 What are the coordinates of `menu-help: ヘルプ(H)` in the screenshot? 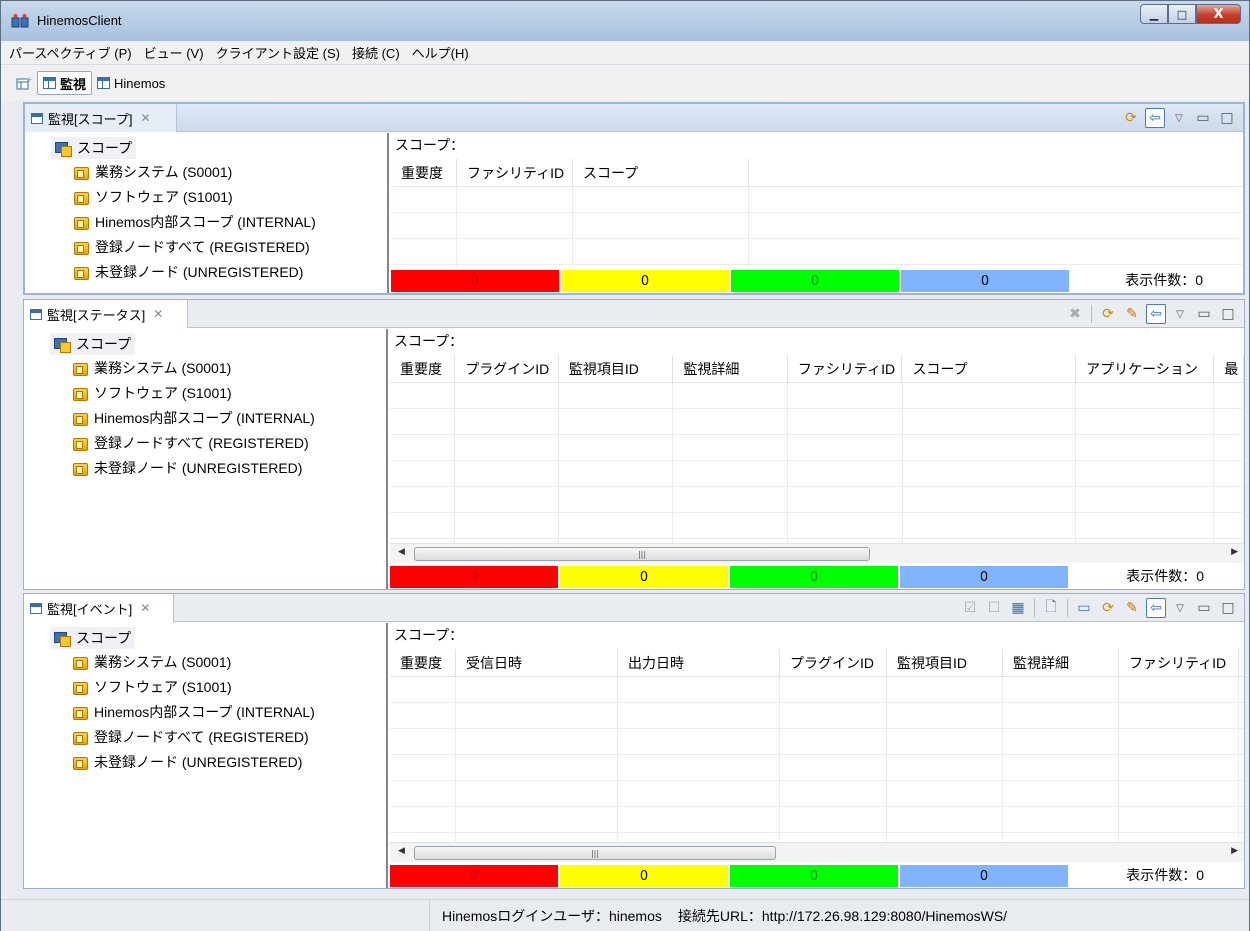 It's located at (444, 52).